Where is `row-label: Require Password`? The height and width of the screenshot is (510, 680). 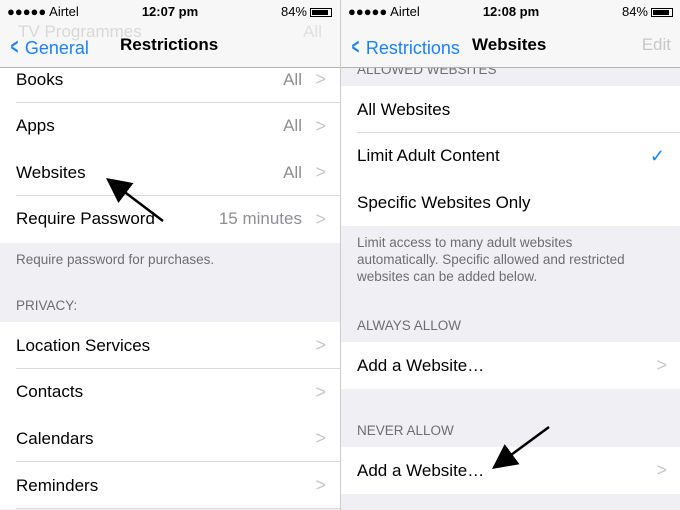
row-label: Require Password is located at coordinates (85, 218).